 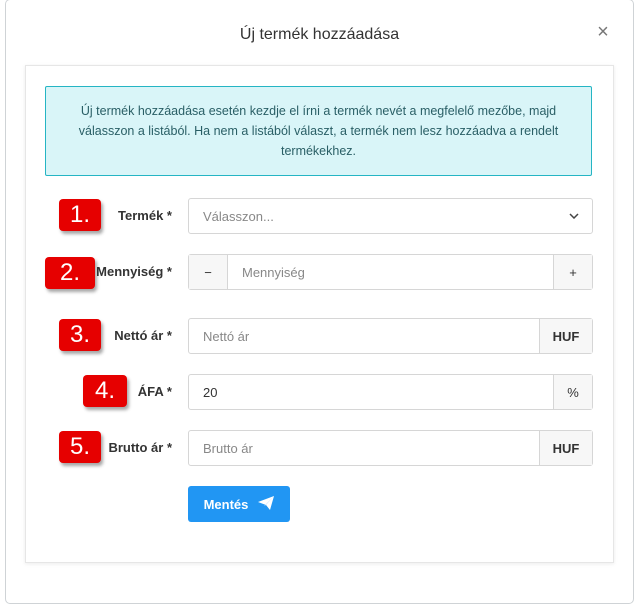 I want to click on vat-row: 4. ÁFA * 20 %, so click(x=319, y=392).